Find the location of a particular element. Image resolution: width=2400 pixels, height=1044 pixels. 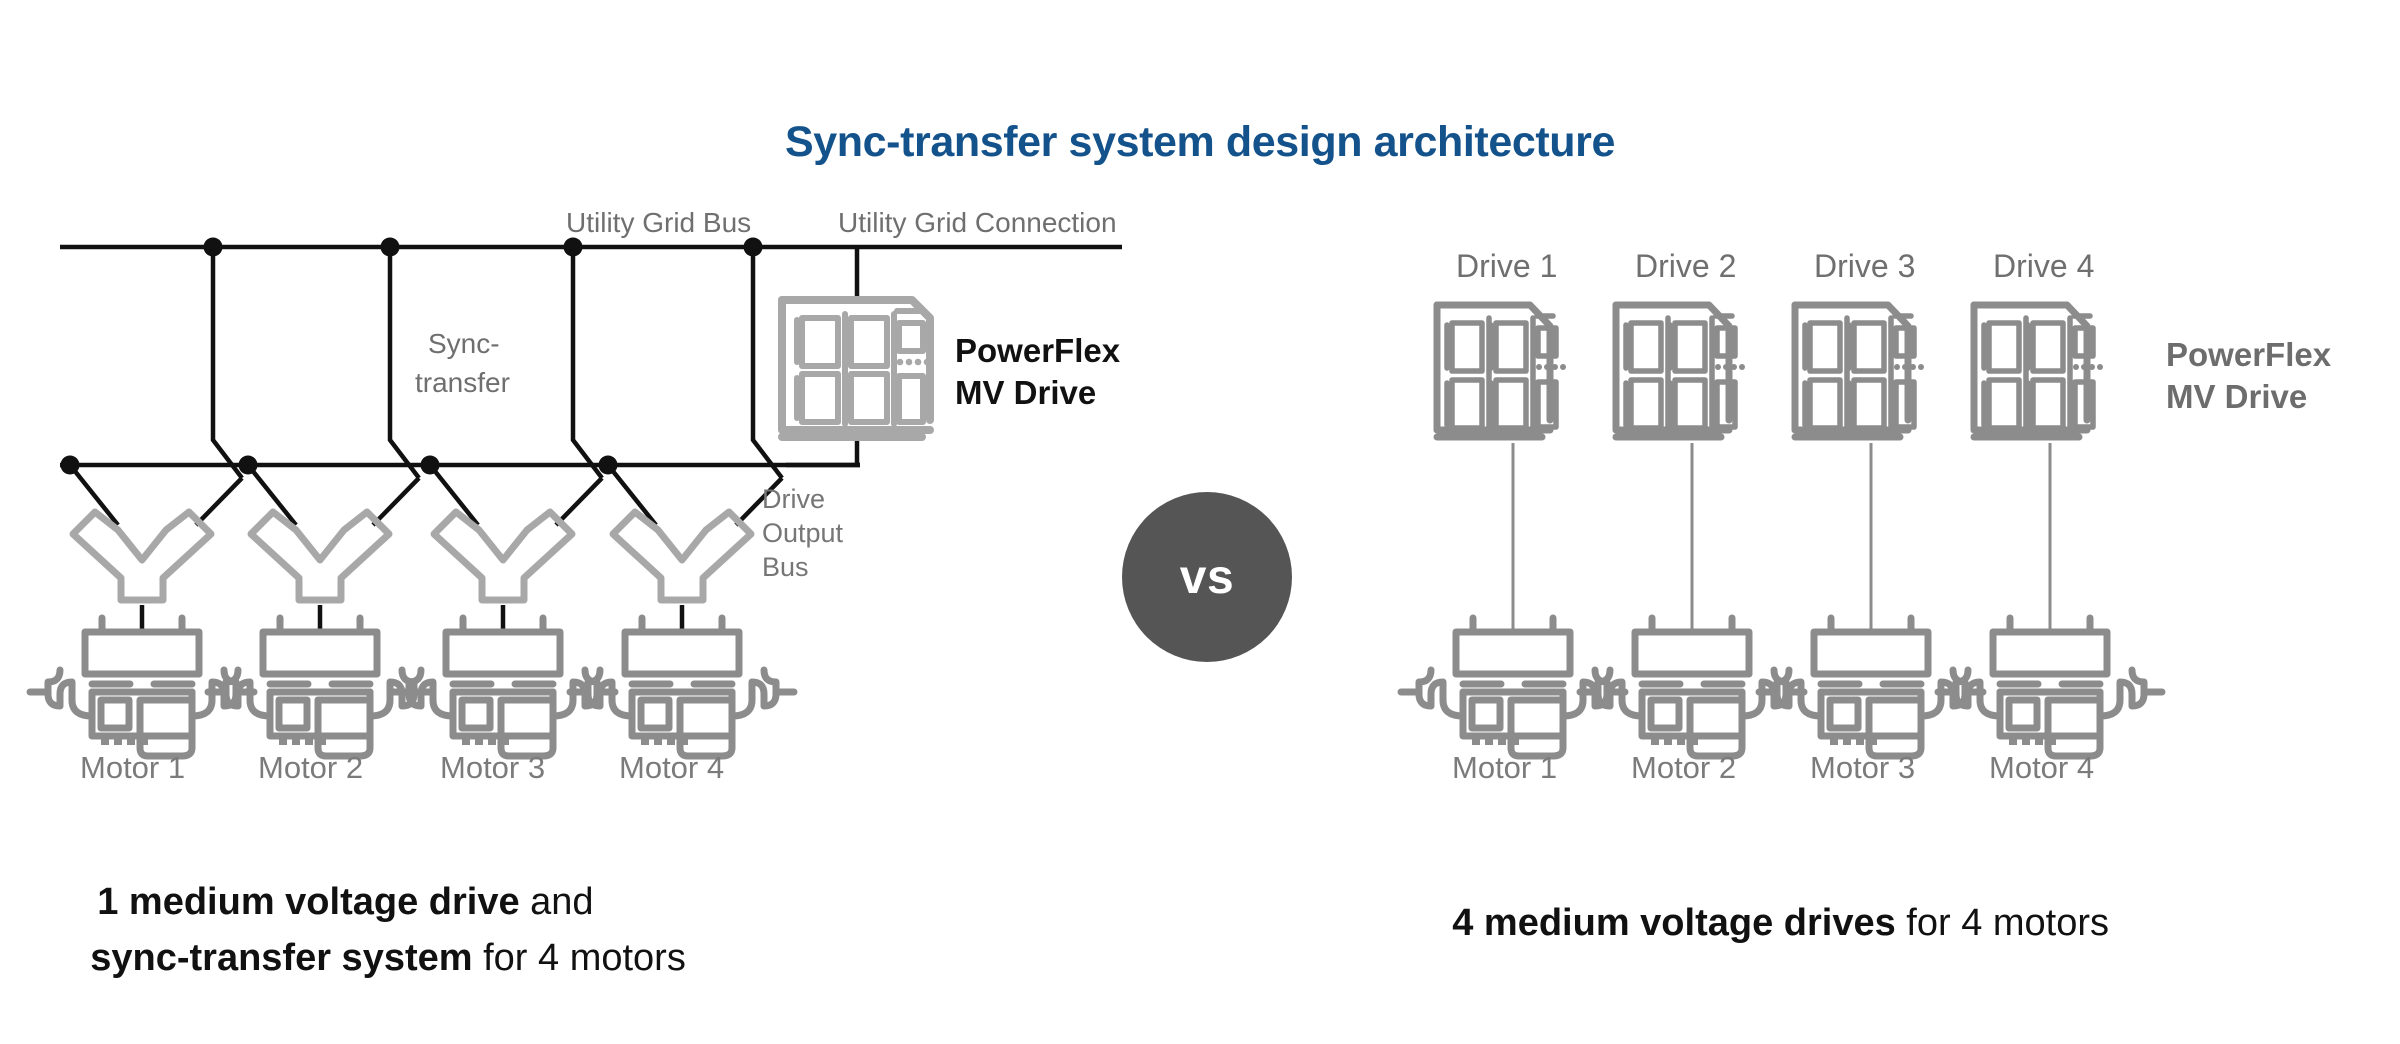

right-caption-rest: for 4 motors is located at coordinates (2002, 923).